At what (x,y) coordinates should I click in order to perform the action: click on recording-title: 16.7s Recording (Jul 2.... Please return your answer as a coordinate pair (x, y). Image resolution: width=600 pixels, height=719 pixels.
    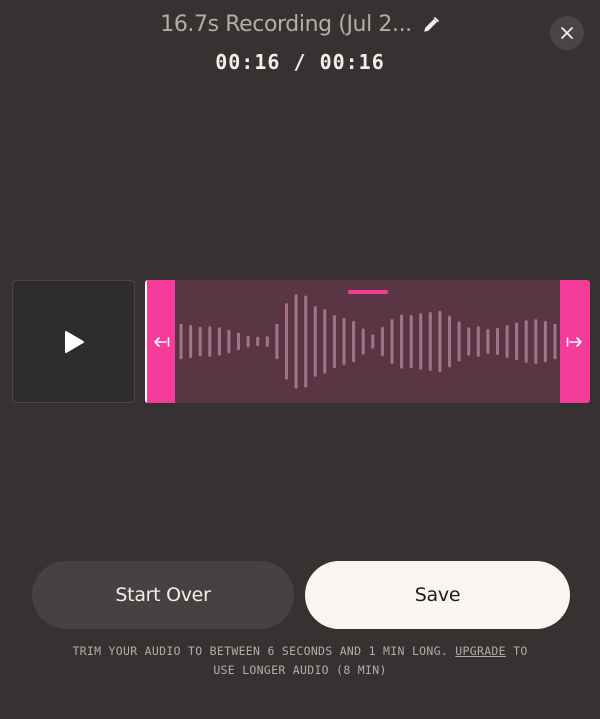
    Looking at the image, I should click on (286, 24).